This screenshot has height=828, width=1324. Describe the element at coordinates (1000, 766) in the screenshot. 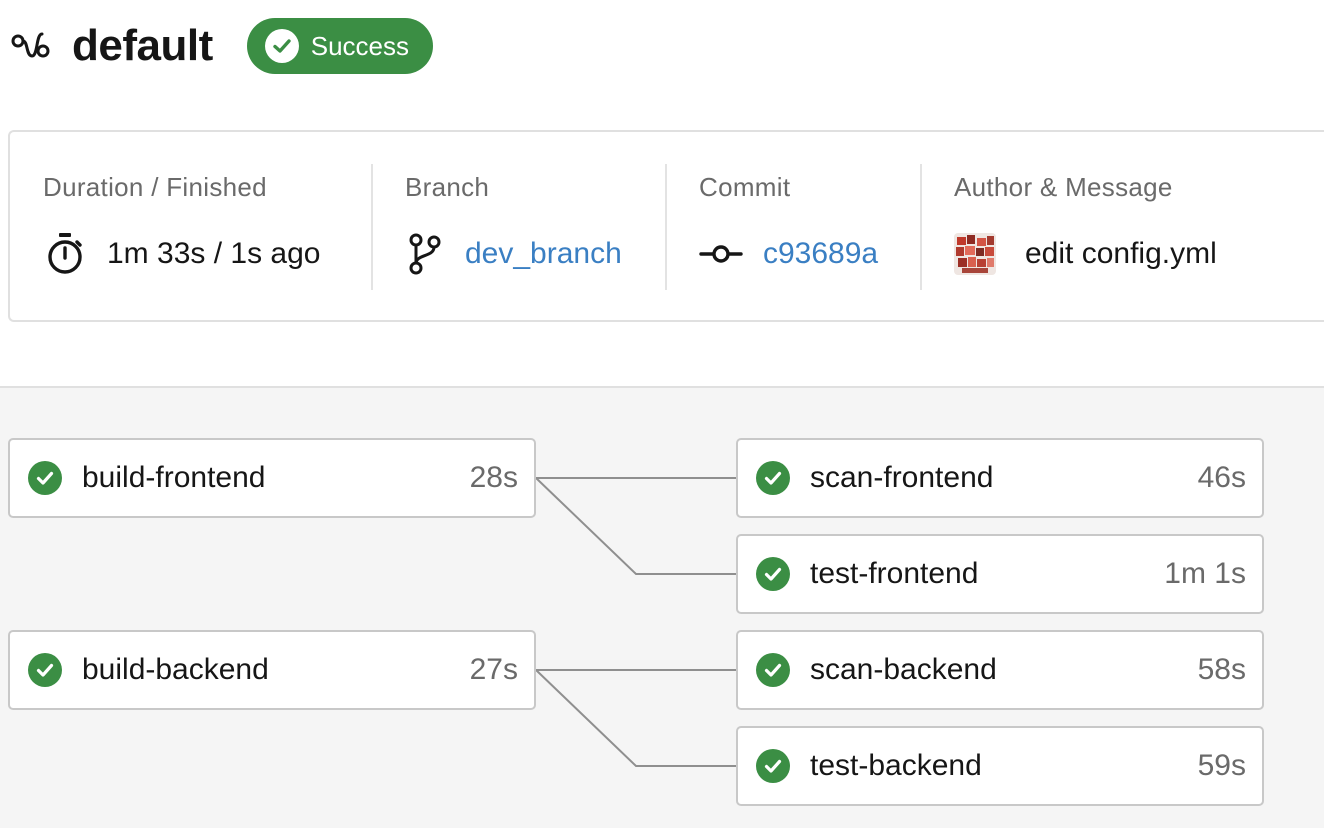

I see `job-test-backend: test-backend 59s` at that location.